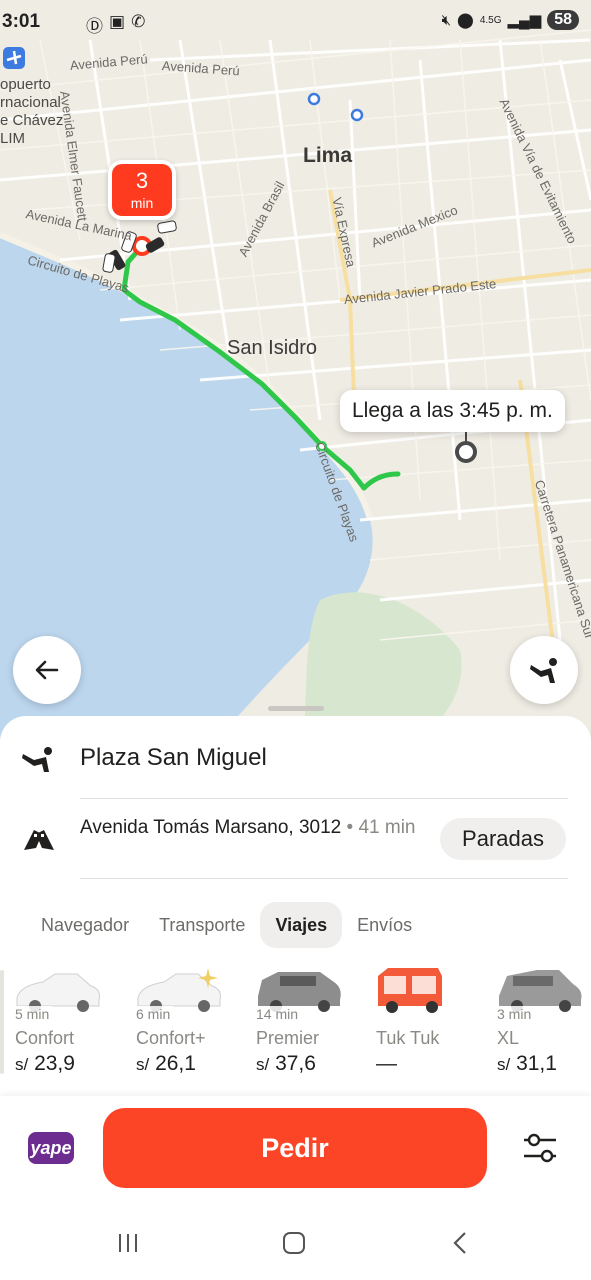 Image resolution: width=591 pixels, height=1280 pixels. What do you see at coordinates (524, 20) in the screenshot?
I see `signal-icon: ▂▄▆` at bounding box center [524, 20].